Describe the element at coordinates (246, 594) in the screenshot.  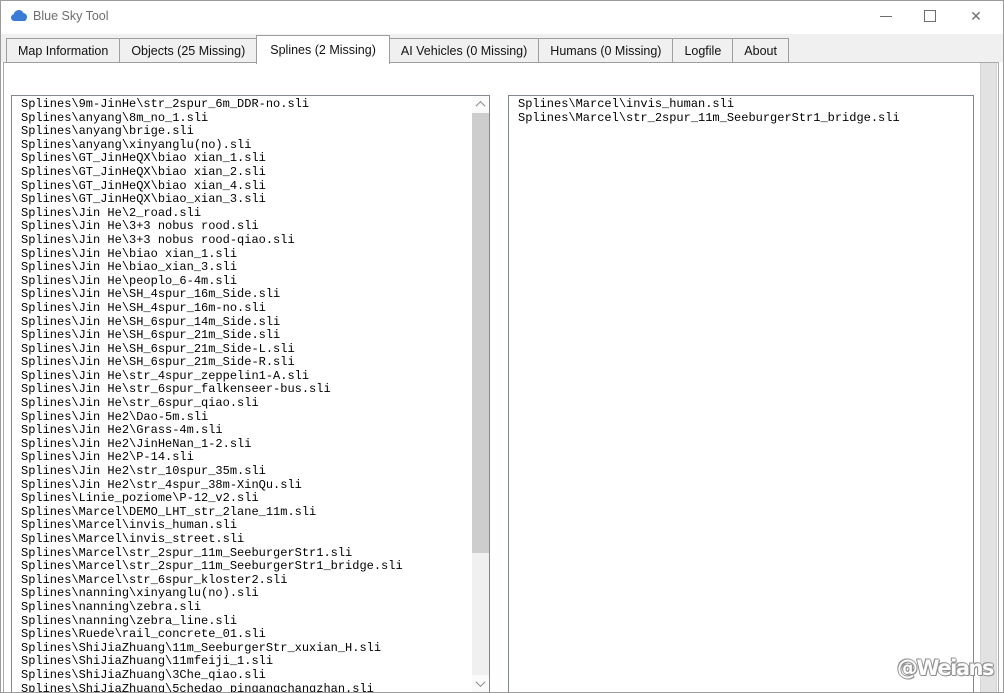
I see `list-item: Splines\nanning\xinyanglu(no).sli` at that location.